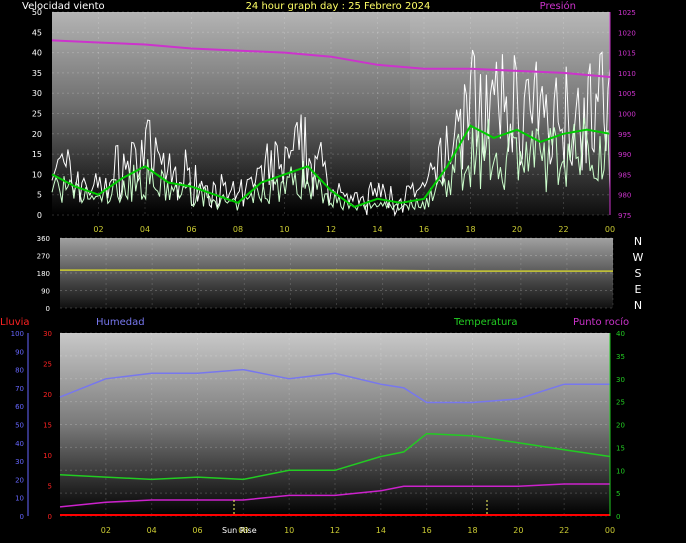 The height and width of the screenshot is (543, 686). What do you see at coordinates (238, 229) in the screenshot?
I see `x-tick-label: 08` at bounding box center [238, 229].